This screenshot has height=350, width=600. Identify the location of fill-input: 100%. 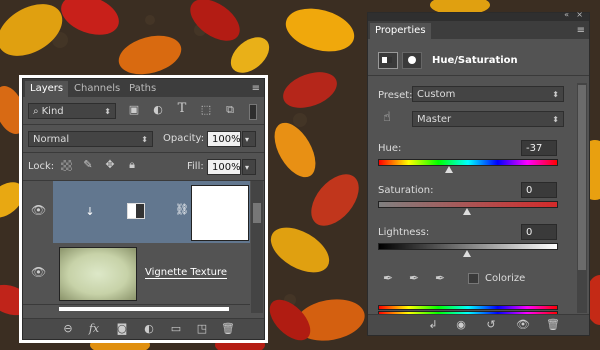
(224, 167).